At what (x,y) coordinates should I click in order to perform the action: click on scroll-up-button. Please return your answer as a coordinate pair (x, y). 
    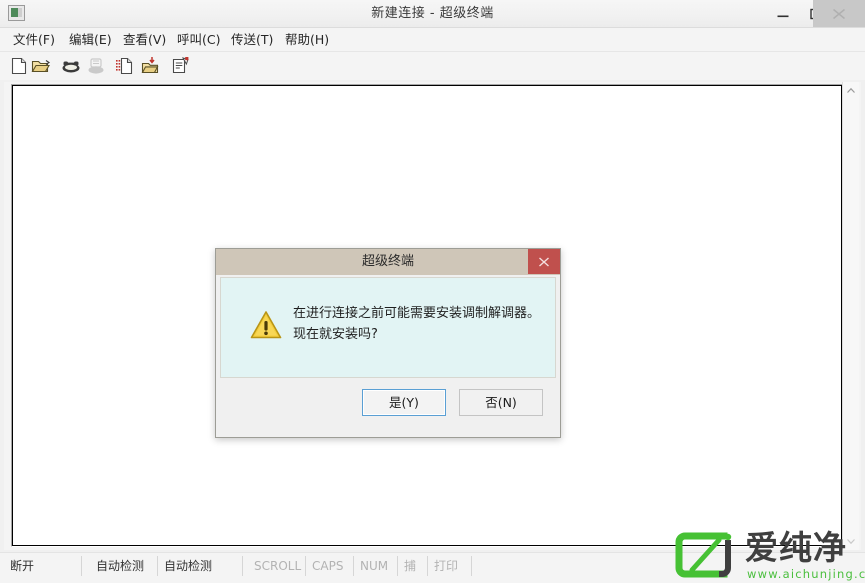
    Looking at the image, I should click on (851, 91).